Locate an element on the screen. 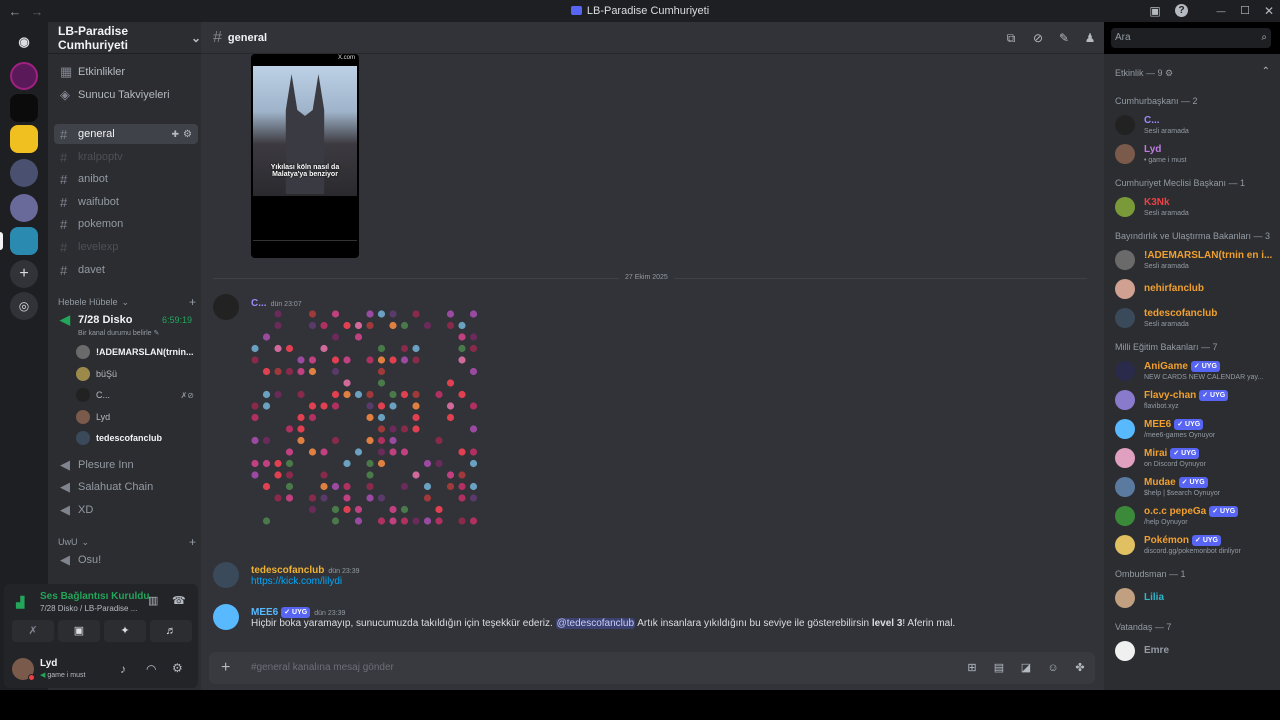 Image resolution: width=1280 pixels, height=720 pixels. activities-button: ✦ is located at coordinates (125, 631).